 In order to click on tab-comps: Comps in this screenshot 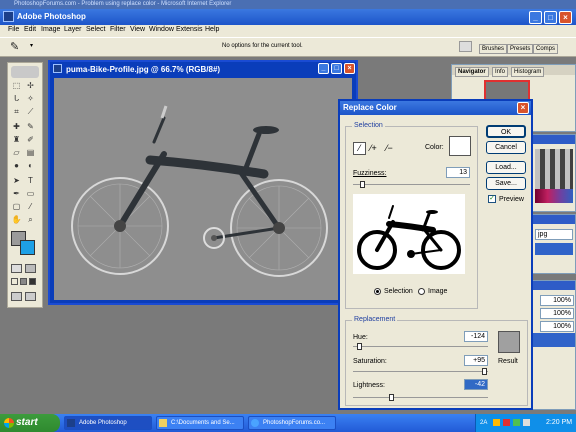, I will do `click(546, 49)`.